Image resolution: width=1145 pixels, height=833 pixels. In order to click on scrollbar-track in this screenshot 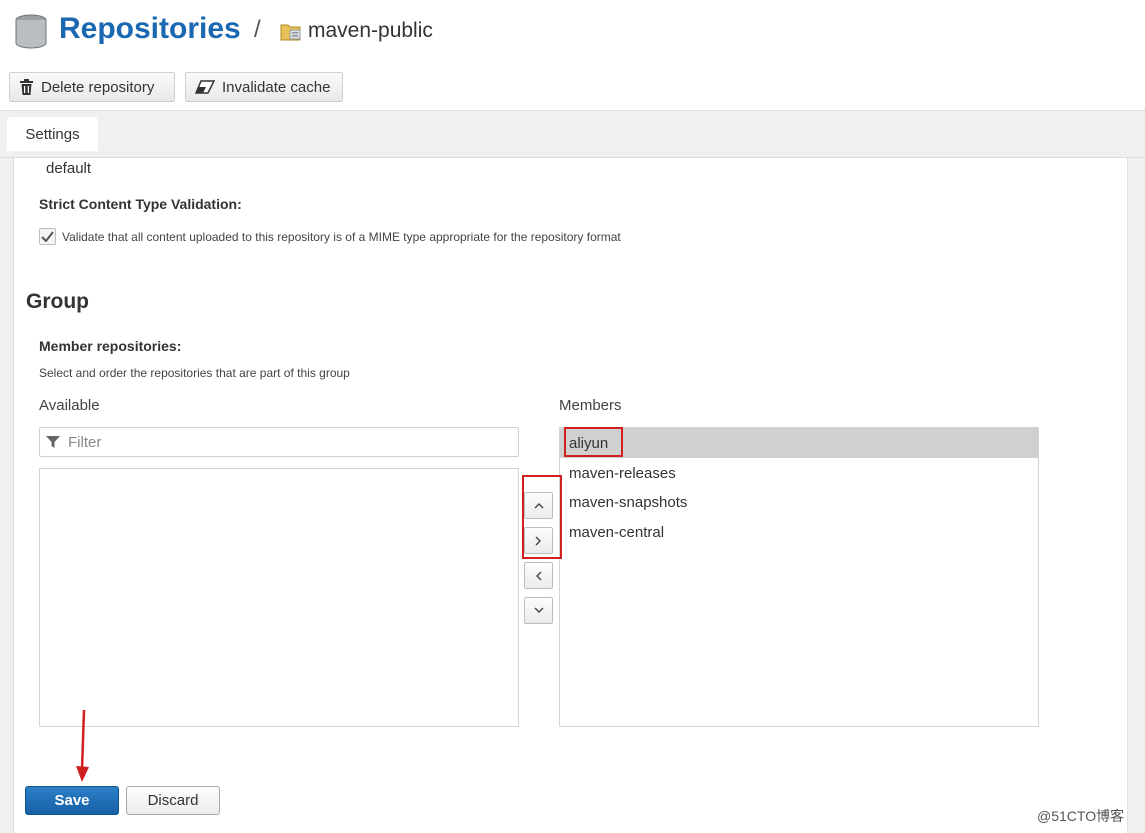, I will do `click(1136, 495)`.